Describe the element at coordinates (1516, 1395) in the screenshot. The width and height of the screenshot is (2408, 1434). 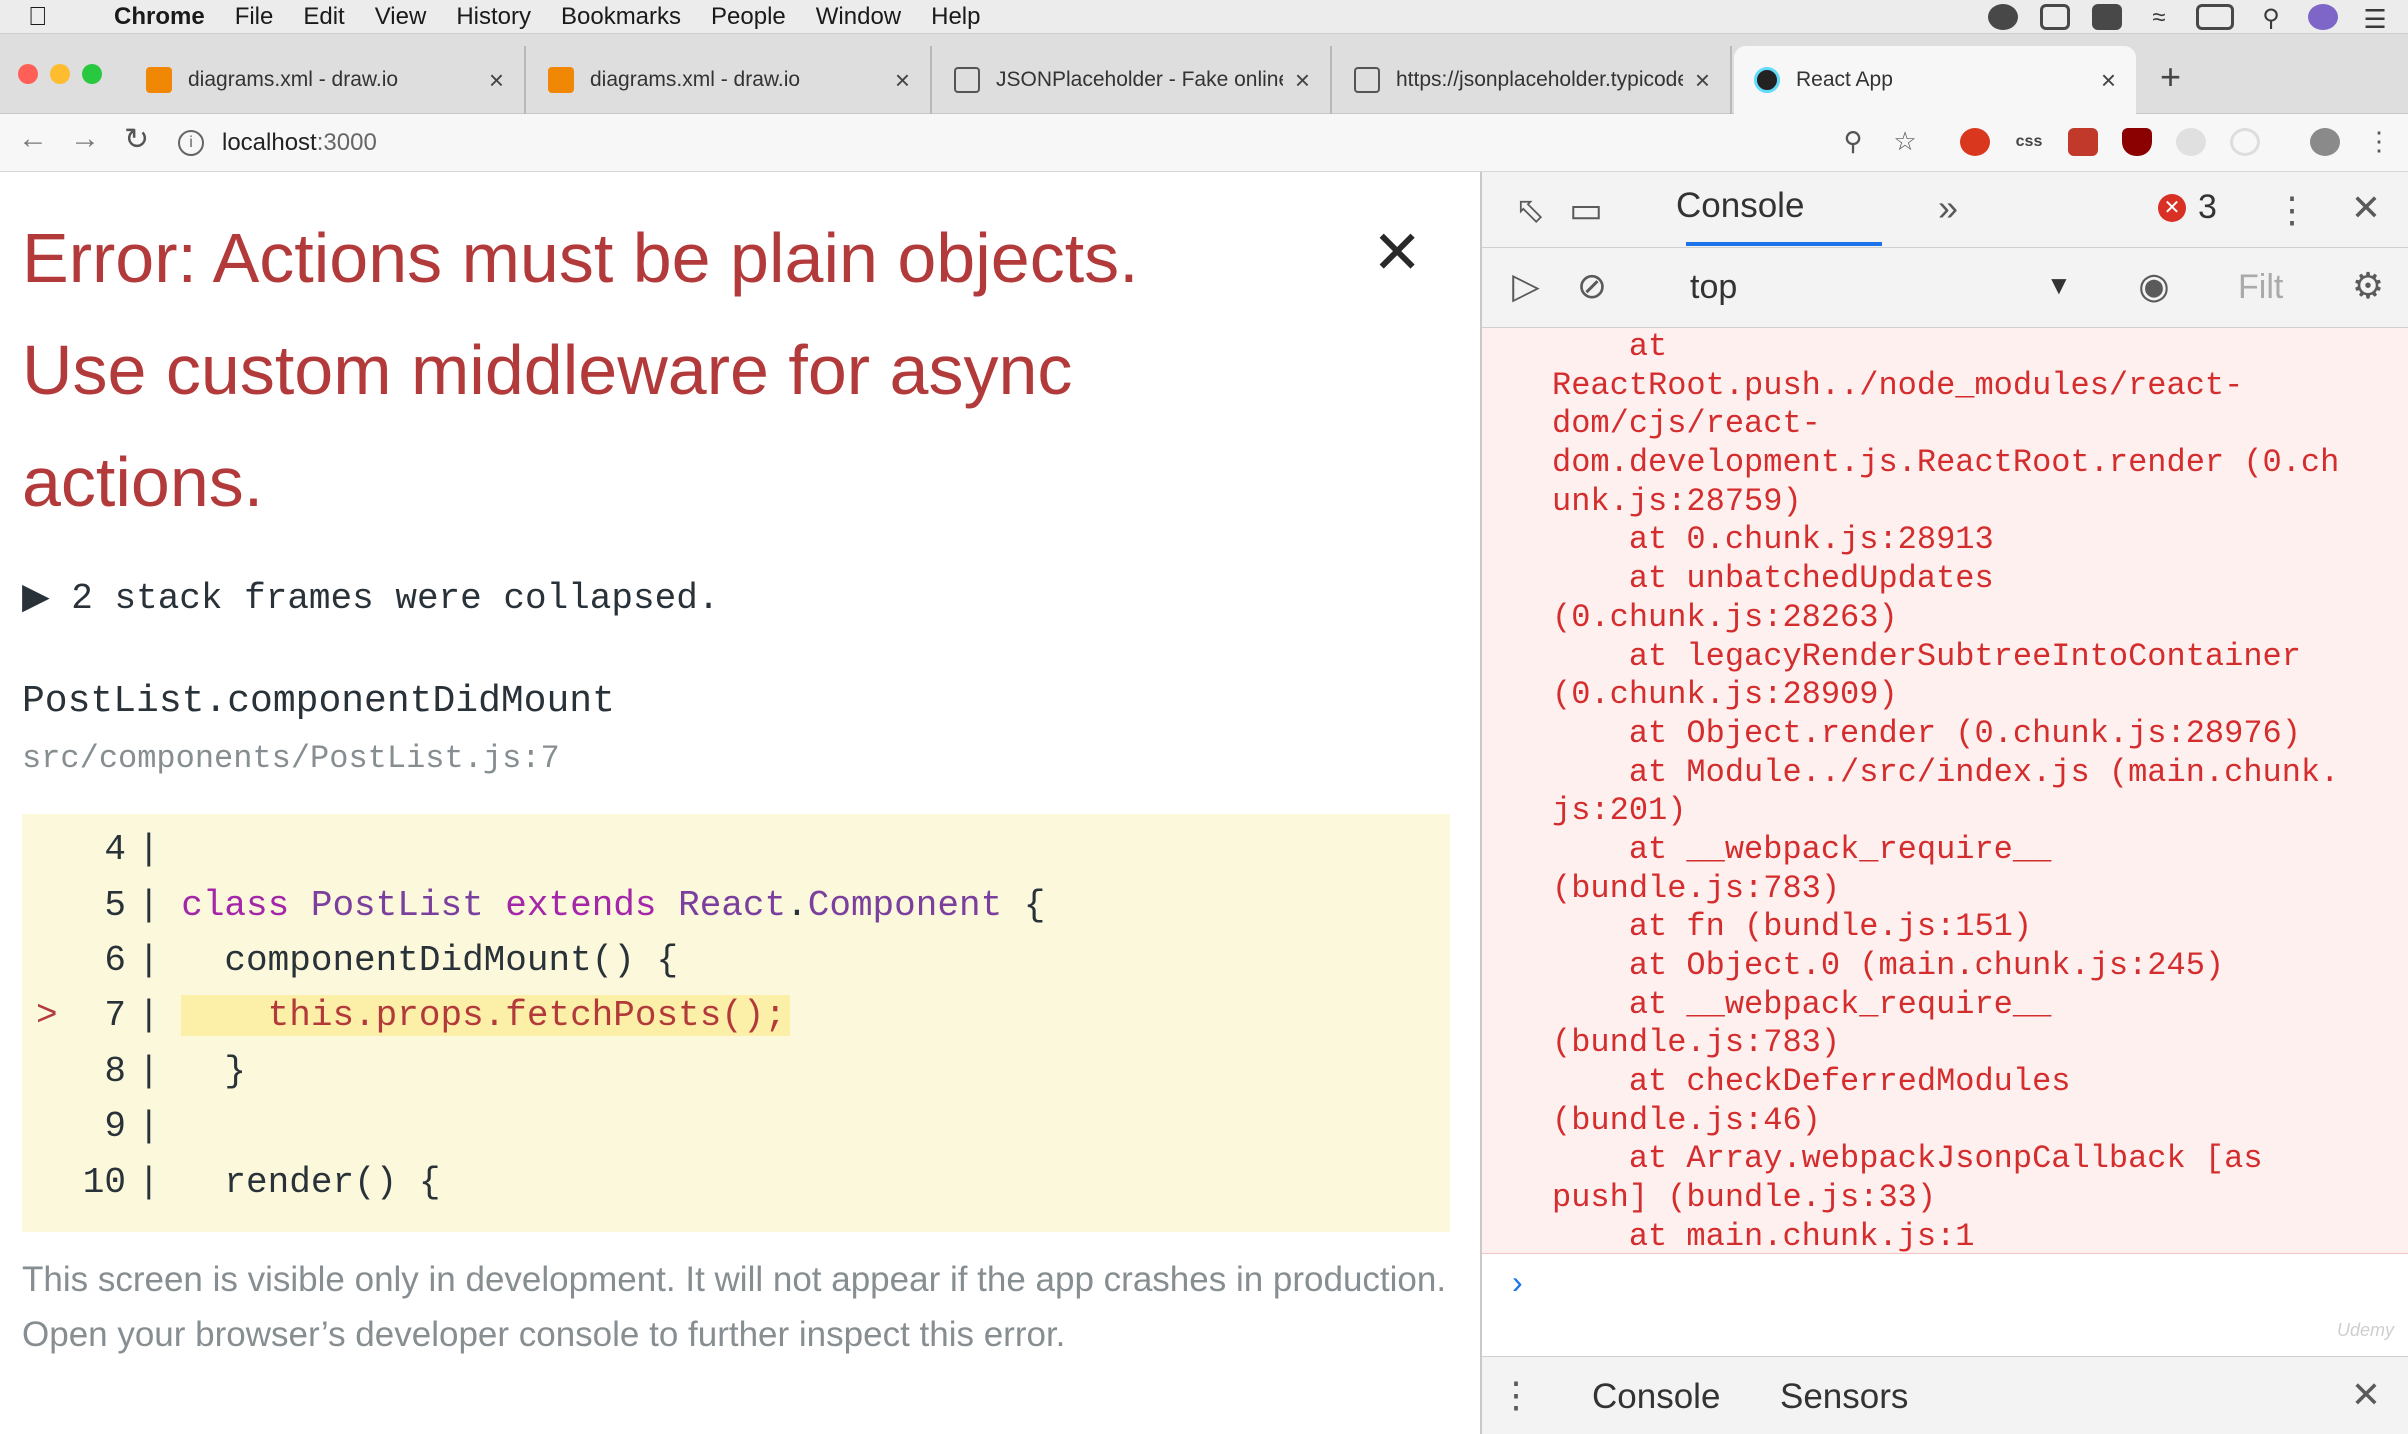
I see `drawer-menu-icon: ⋮` at that location.